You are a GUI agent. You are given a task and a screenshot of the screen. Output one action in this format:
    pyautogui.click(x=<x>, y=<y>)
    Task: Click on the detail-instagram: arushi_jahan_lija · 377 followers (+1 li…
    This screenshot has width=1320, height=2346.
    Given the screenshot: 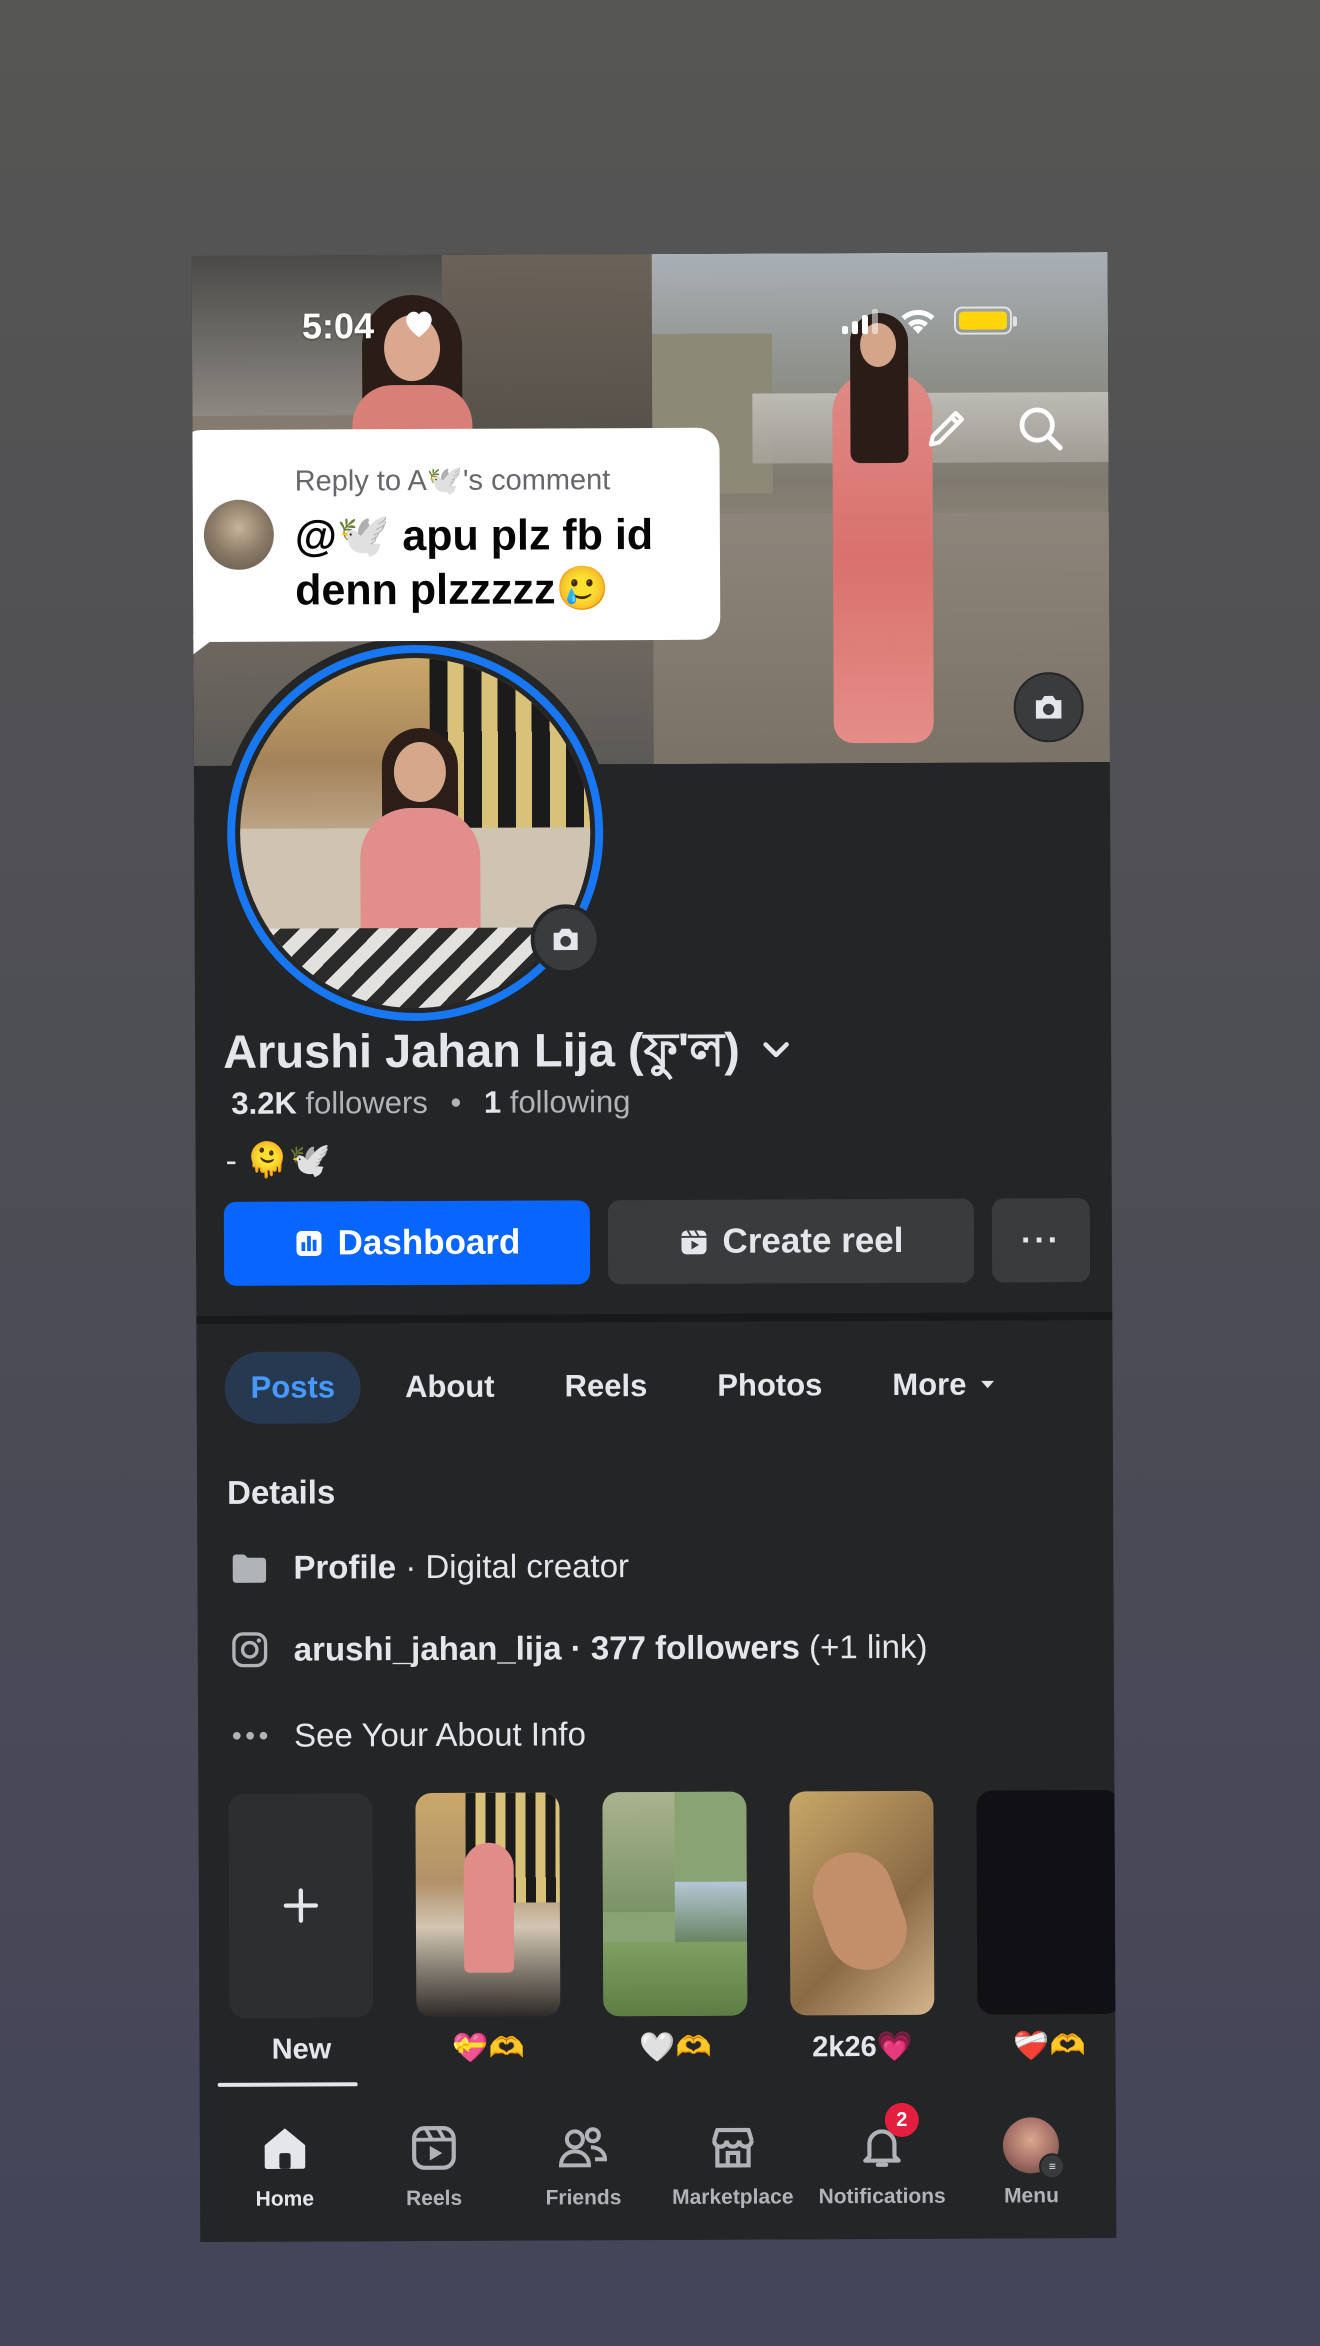 What is the action you would take?
    pyautogui.click(x=578, y=1648)
    